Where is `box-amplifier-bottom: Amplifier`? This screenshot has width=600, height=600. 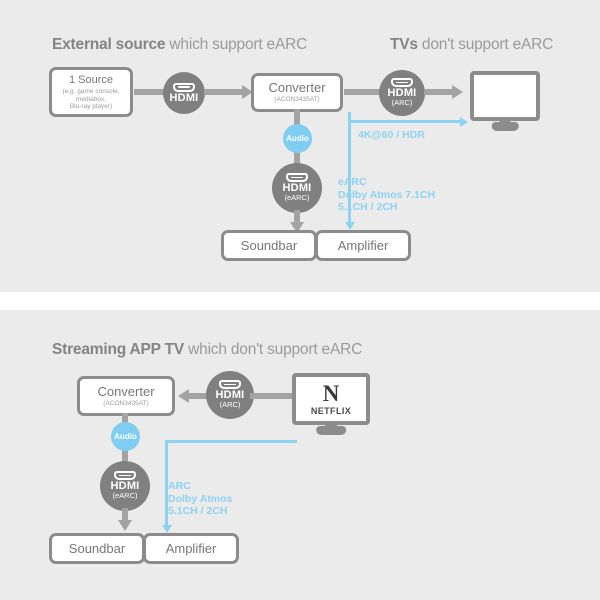
box-amplifier-bottom: Amplifier is located at coordinates (191, 548).